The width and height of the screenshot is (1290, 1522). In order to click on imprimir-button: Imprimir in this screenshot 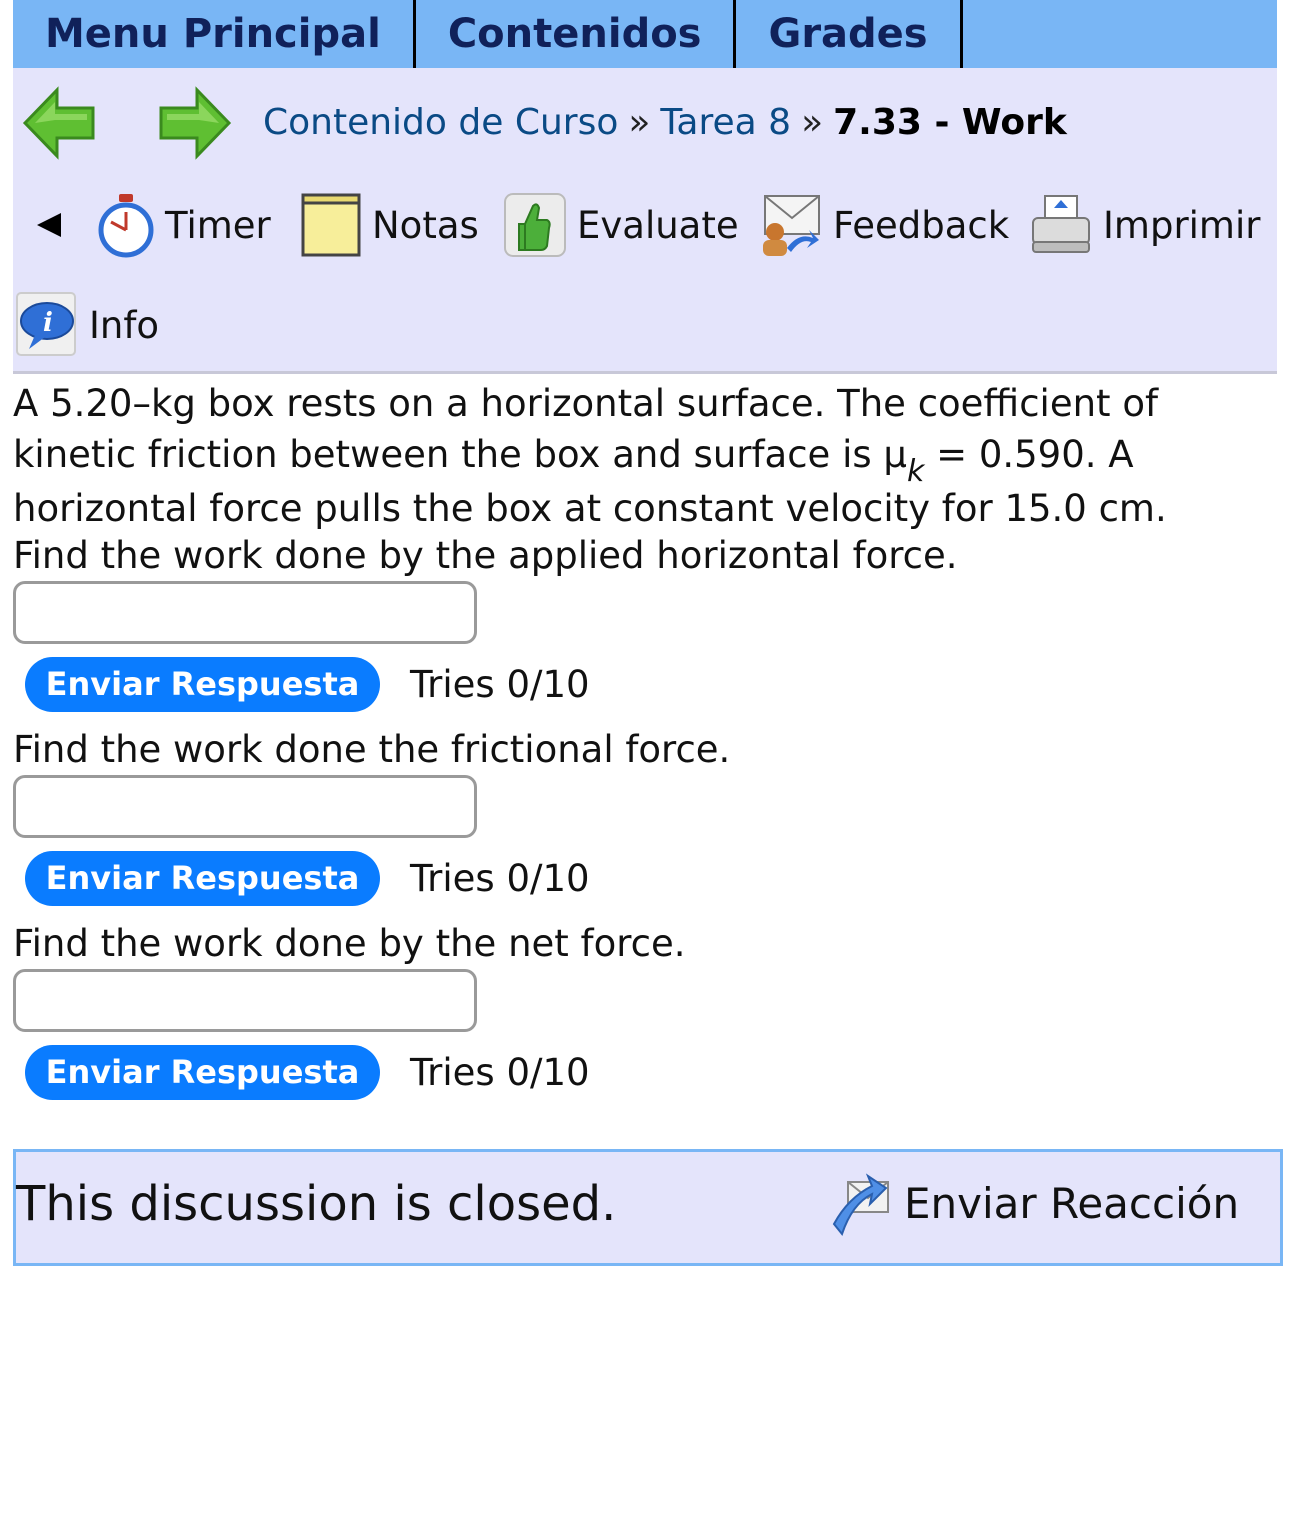, I will do `click(1144, 225)`.